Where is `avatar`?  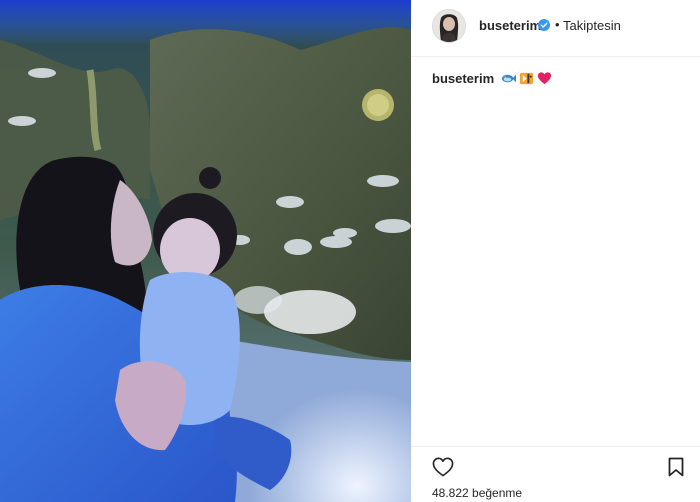
avatar is located at coordinates (449, 26).